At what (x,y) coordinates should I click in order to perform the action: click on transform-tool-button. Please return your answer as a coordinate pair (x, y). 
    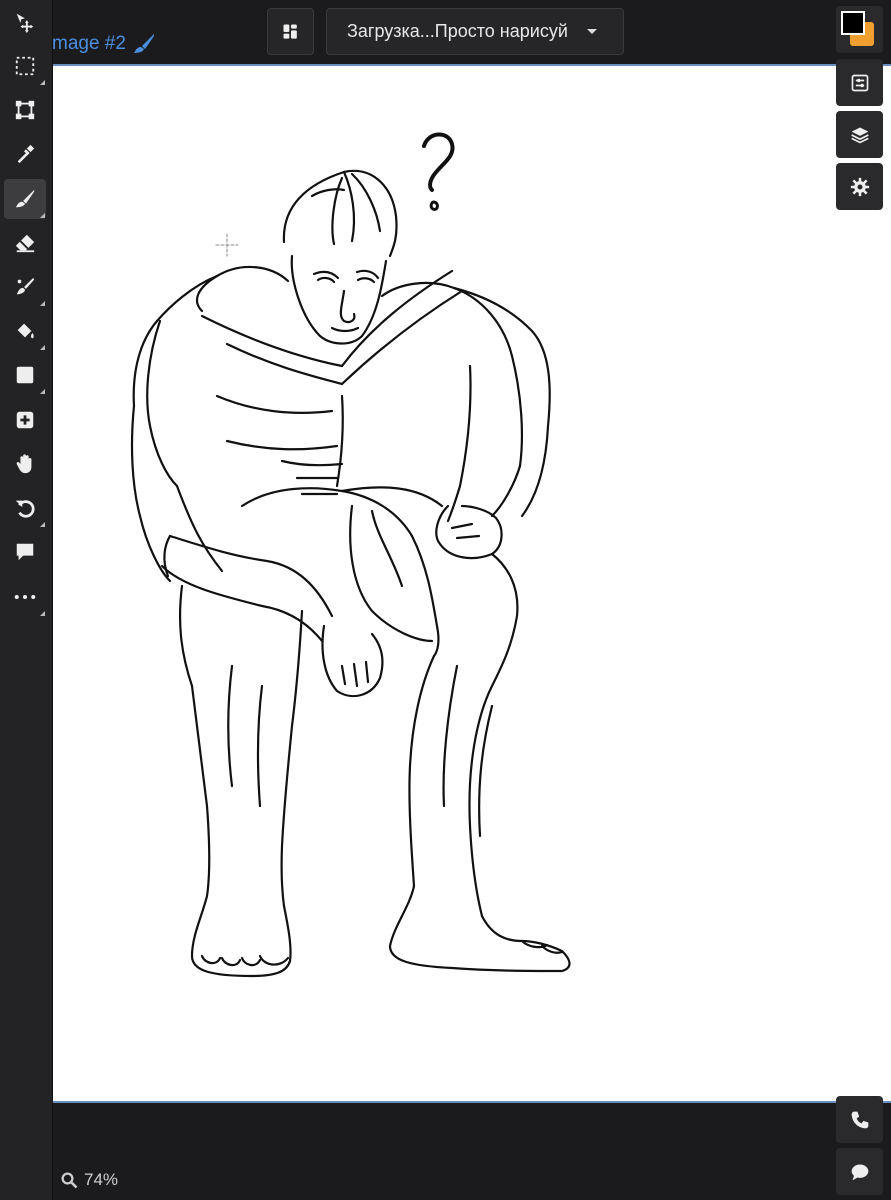
    Looking at the image, I should click on (25, 110).